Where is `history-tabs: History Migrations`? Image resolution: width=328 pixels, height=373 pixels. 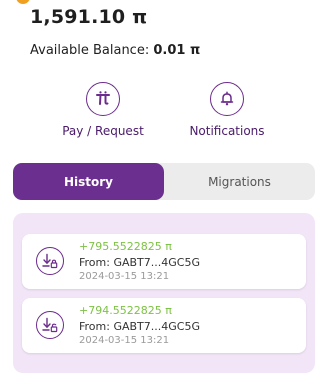
history-tabs: History Migrations is located at coordinates (164, 181).